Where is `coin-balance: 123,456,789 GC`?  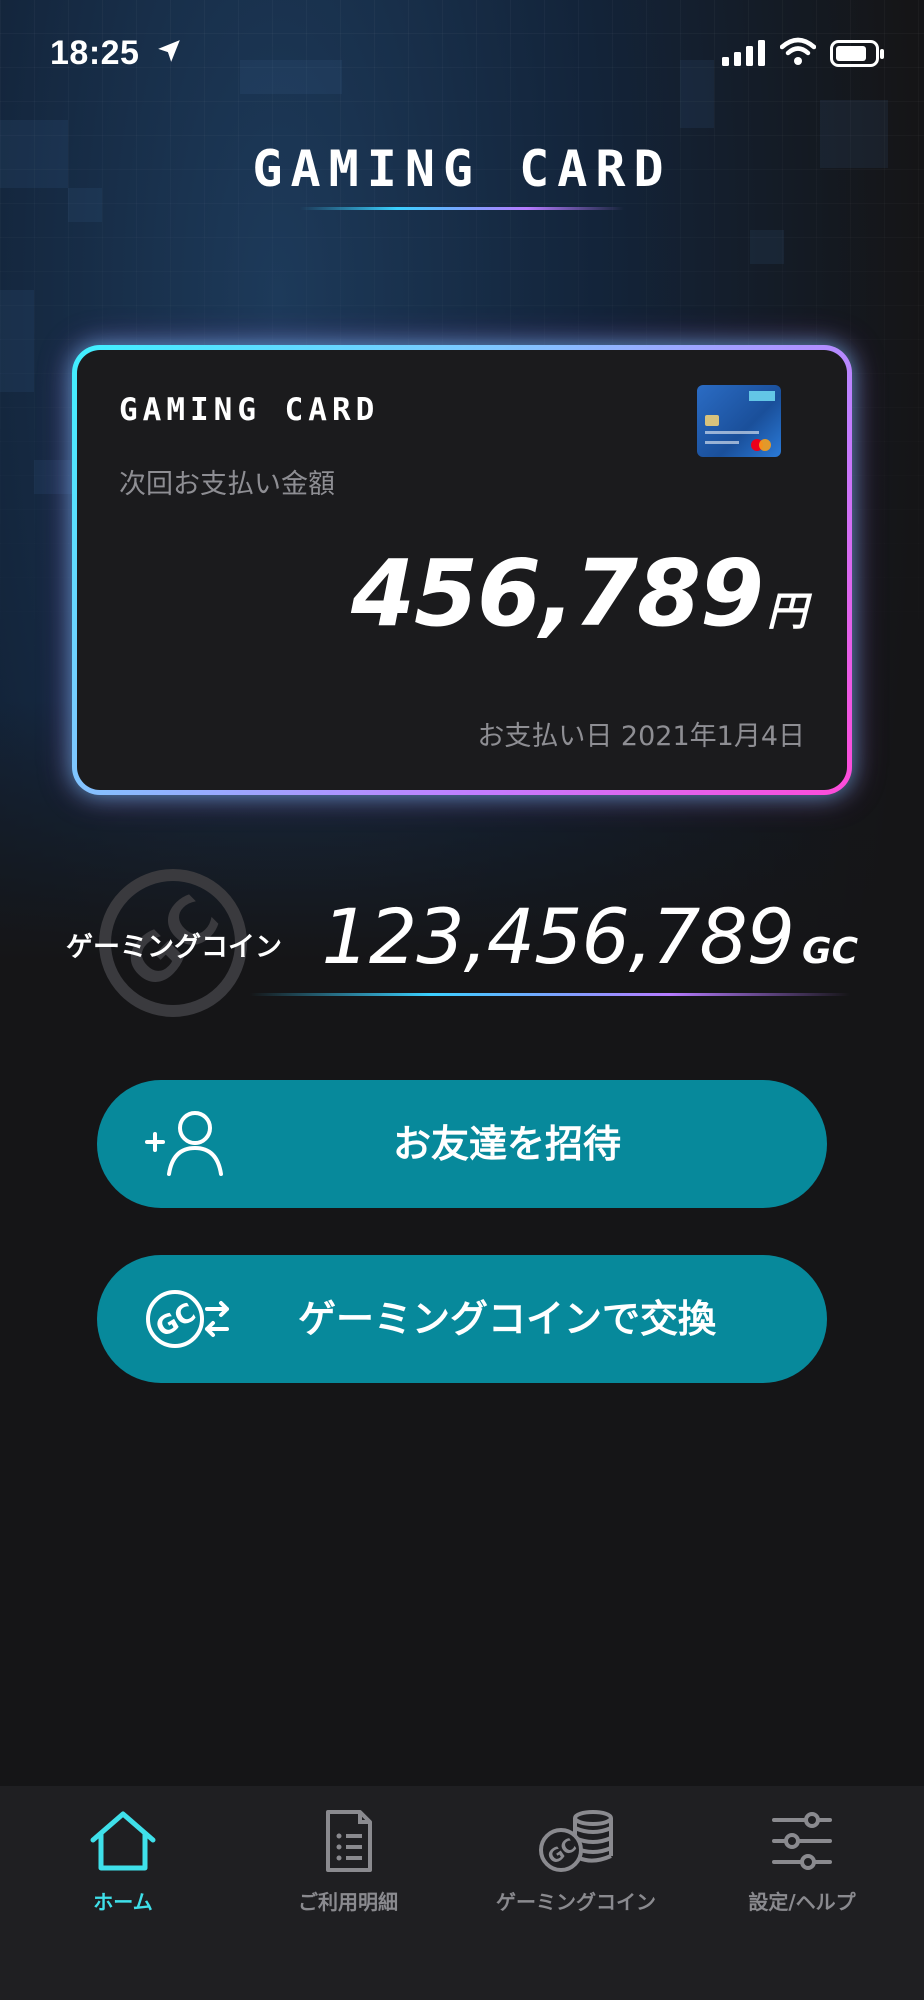 coin-balance: 123,456,789 GC is located at coordinates (590, 936).